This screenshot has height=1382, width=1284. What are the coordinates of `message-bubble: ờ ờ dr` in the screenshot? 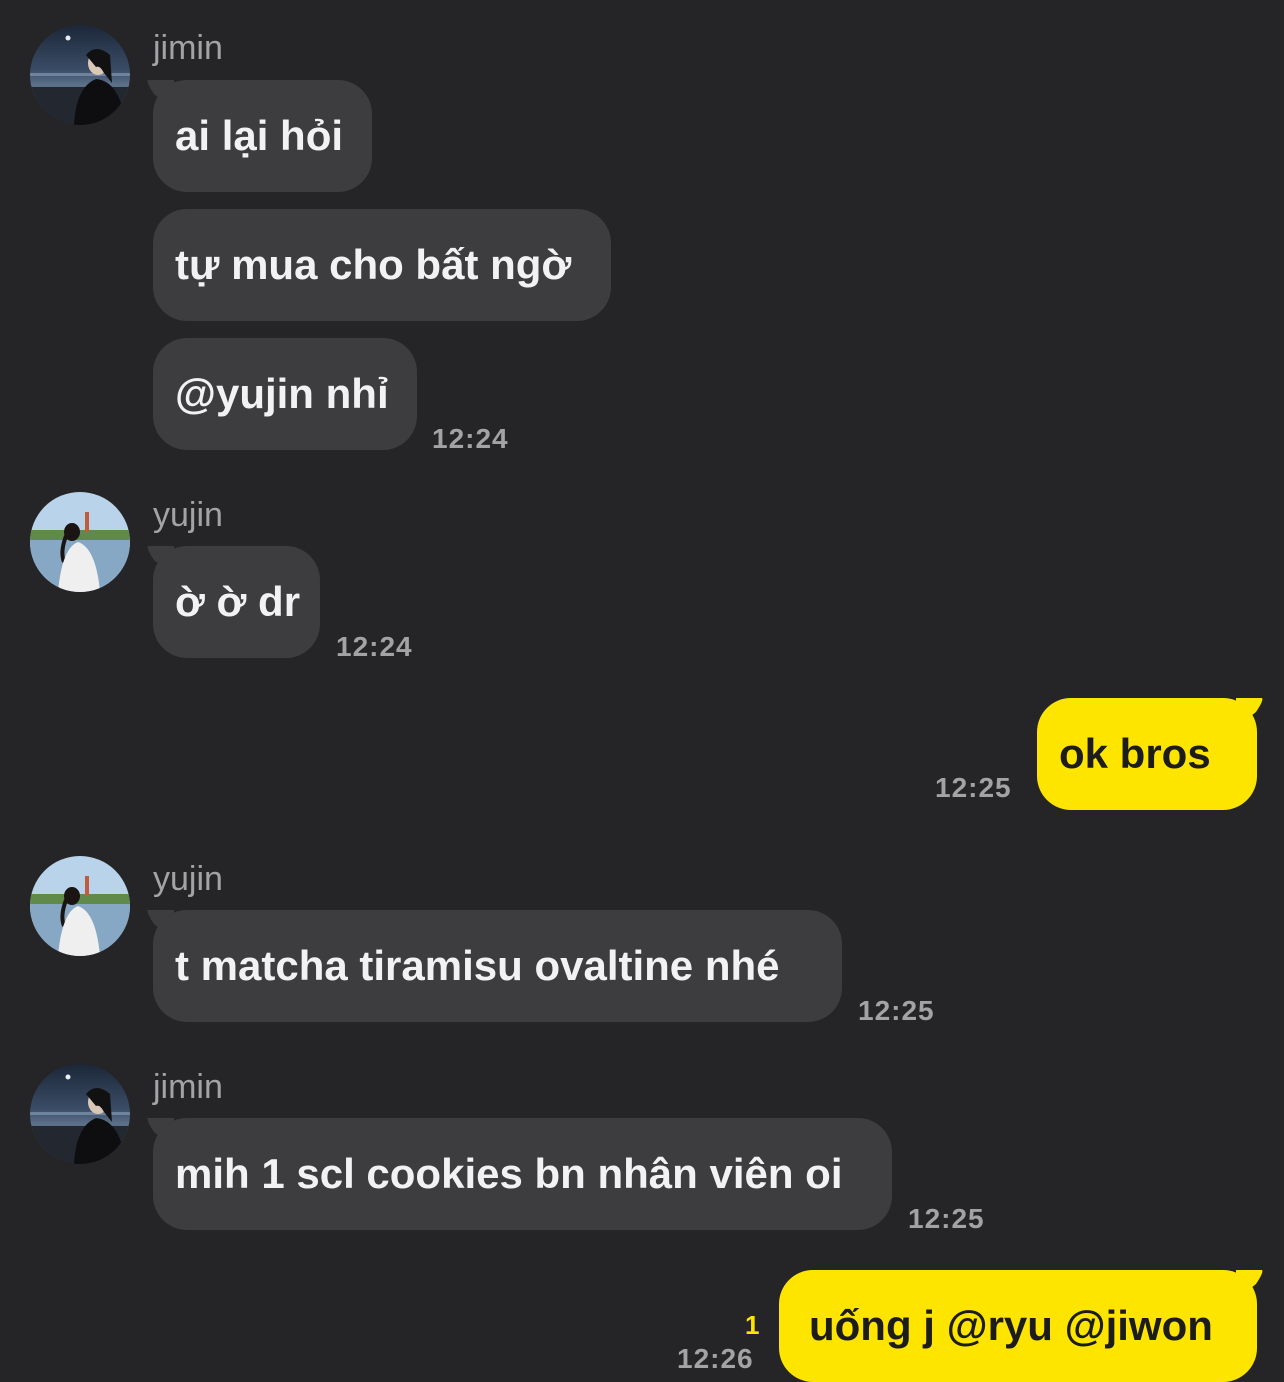 It's located at (236, 602).